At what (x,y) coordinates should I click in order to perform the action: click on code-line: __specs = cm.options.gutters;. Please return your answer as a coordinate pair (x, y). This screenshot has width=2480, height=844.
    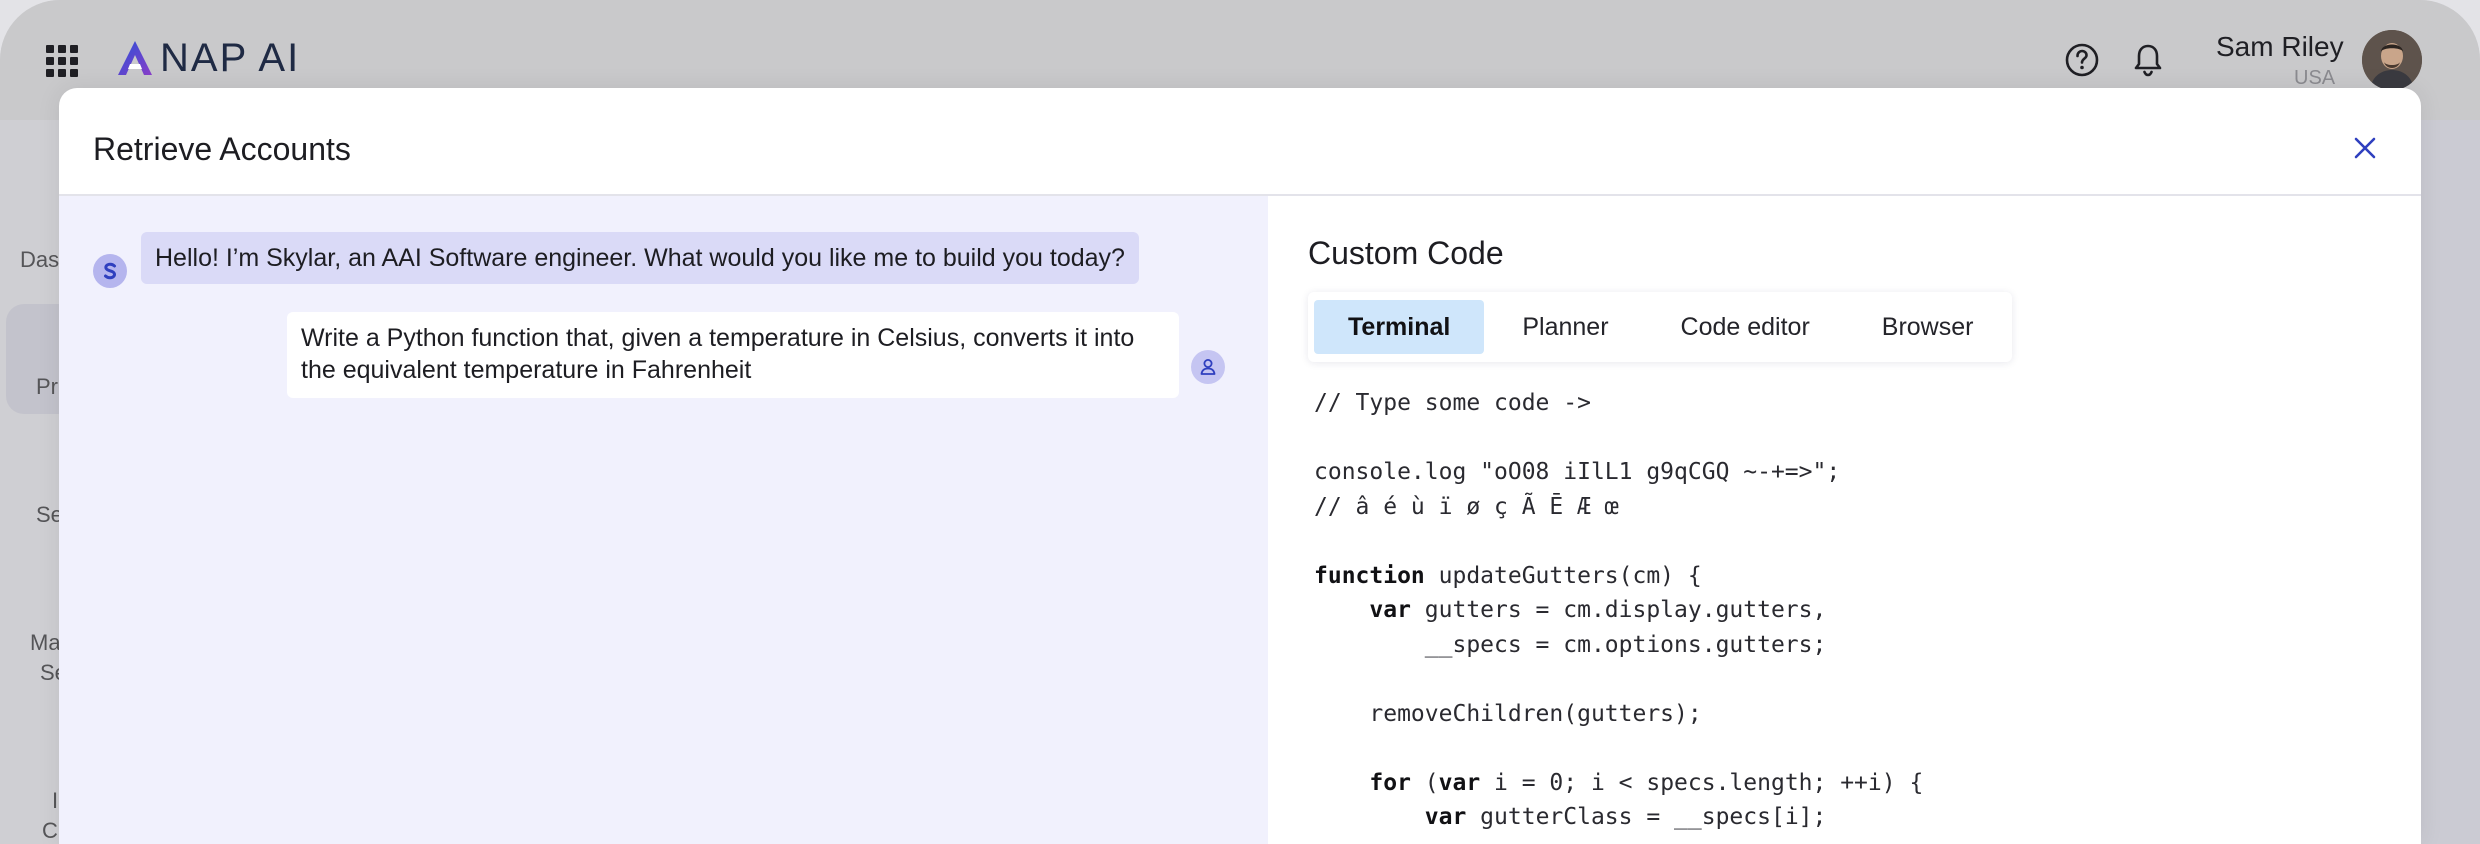
    Looking at the image, I should click on (1854, 645).